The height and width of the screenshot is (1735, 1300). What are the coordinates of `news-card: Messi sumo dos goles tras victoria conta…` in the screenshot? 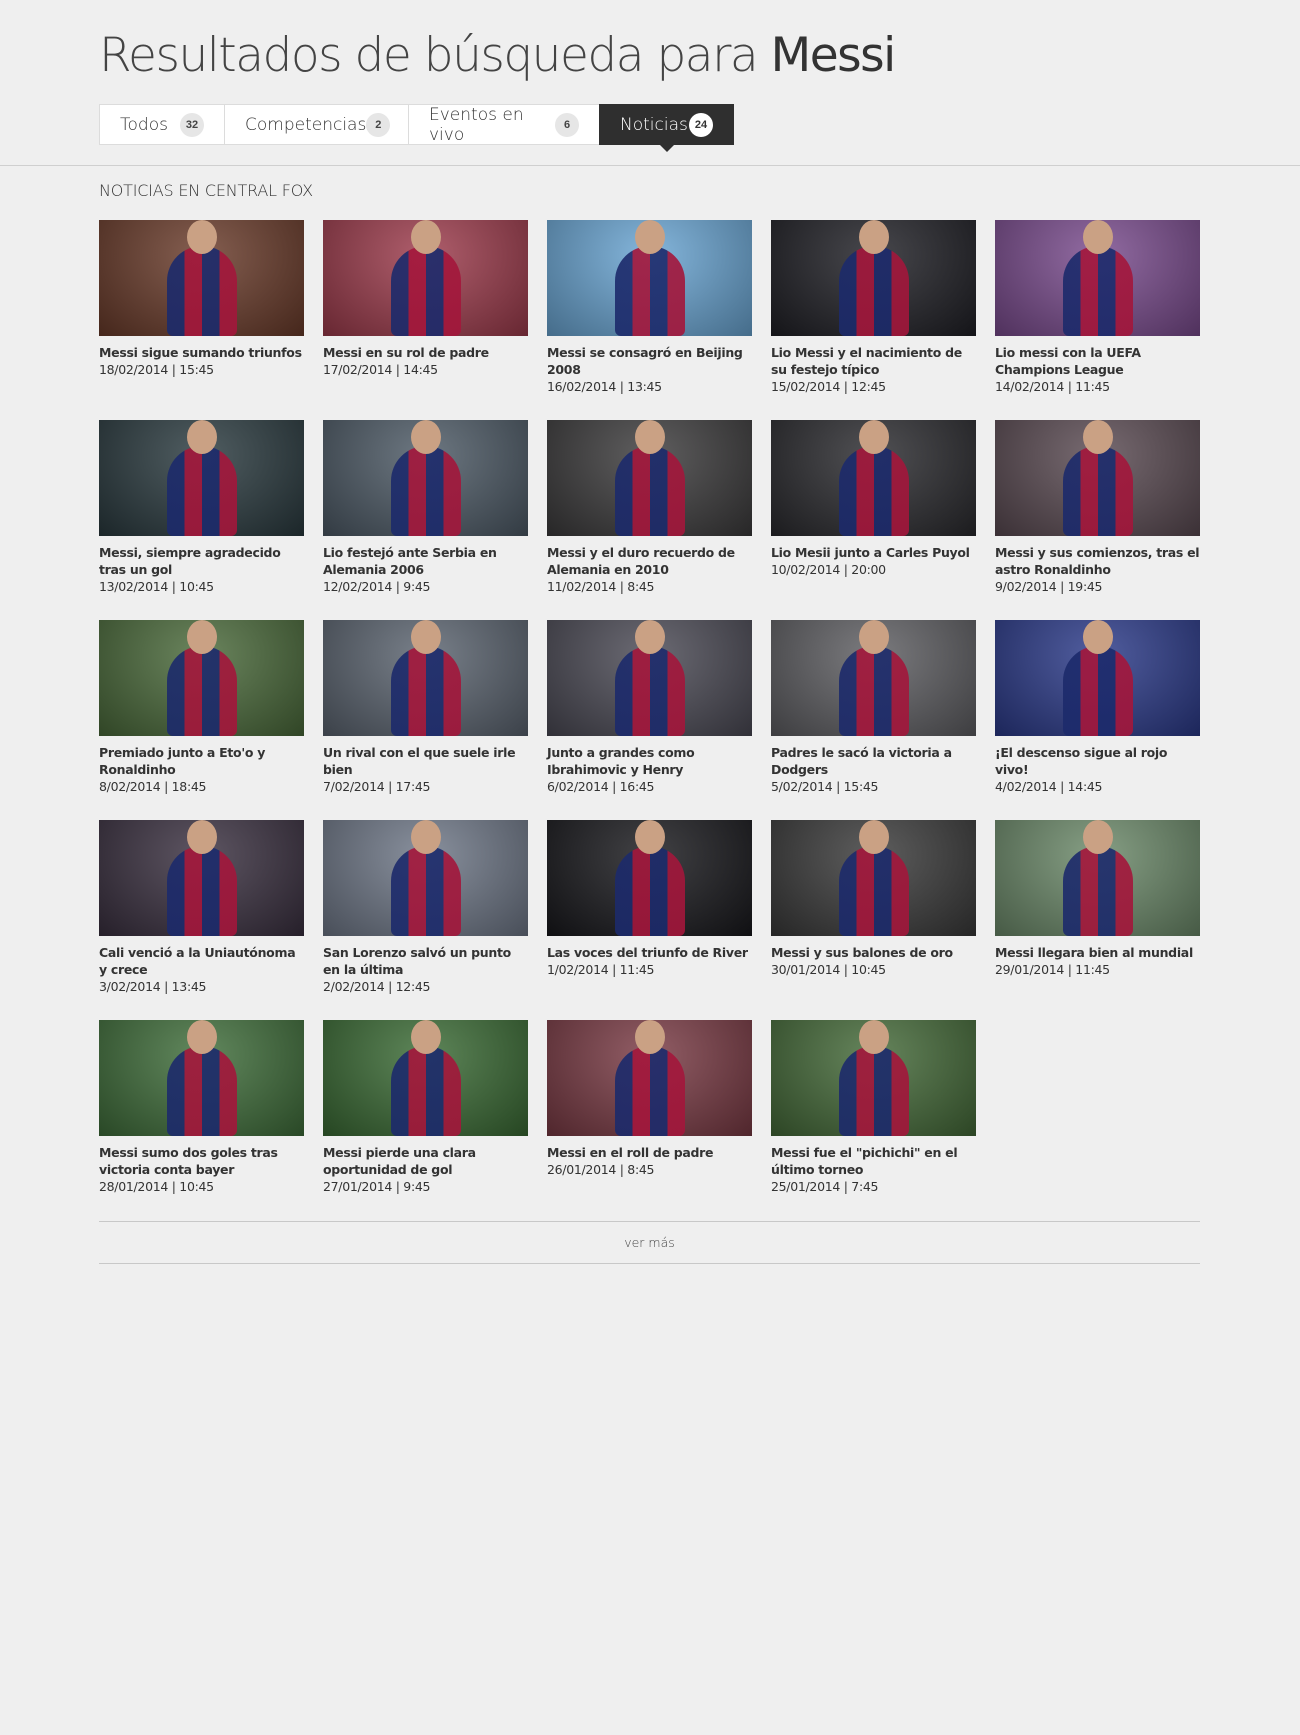 It's located at (201, 1120).